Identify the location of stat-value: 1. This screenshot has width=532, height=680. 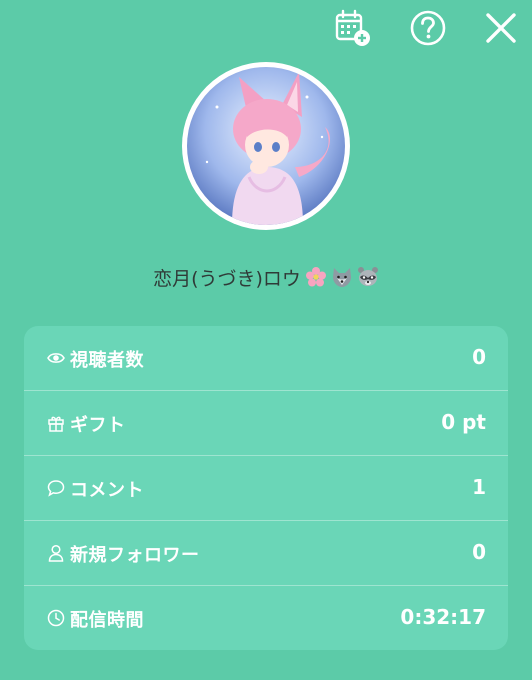
(479, 487).